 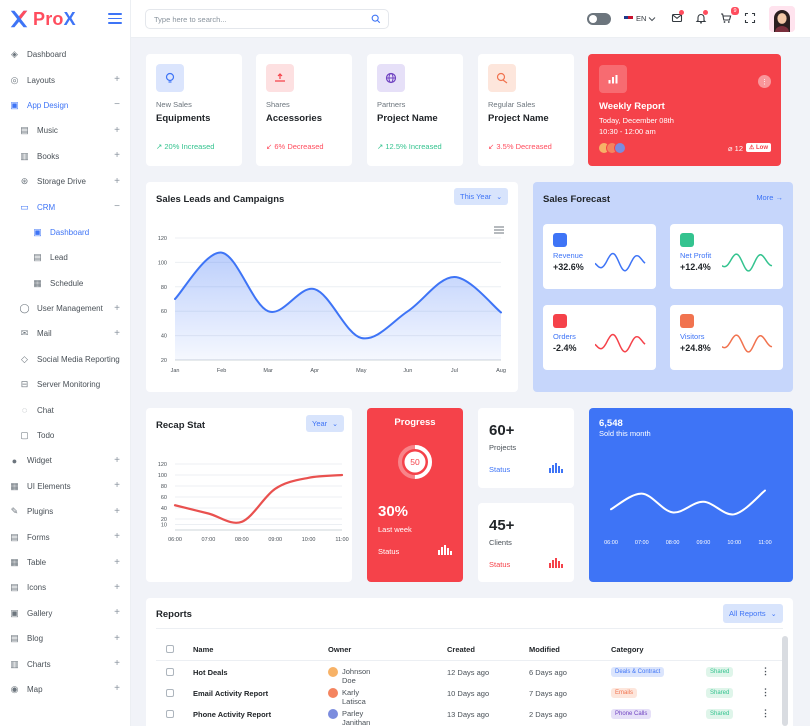 I want to click on report-owner: Johnson Doe, so click(x=349, y=676).